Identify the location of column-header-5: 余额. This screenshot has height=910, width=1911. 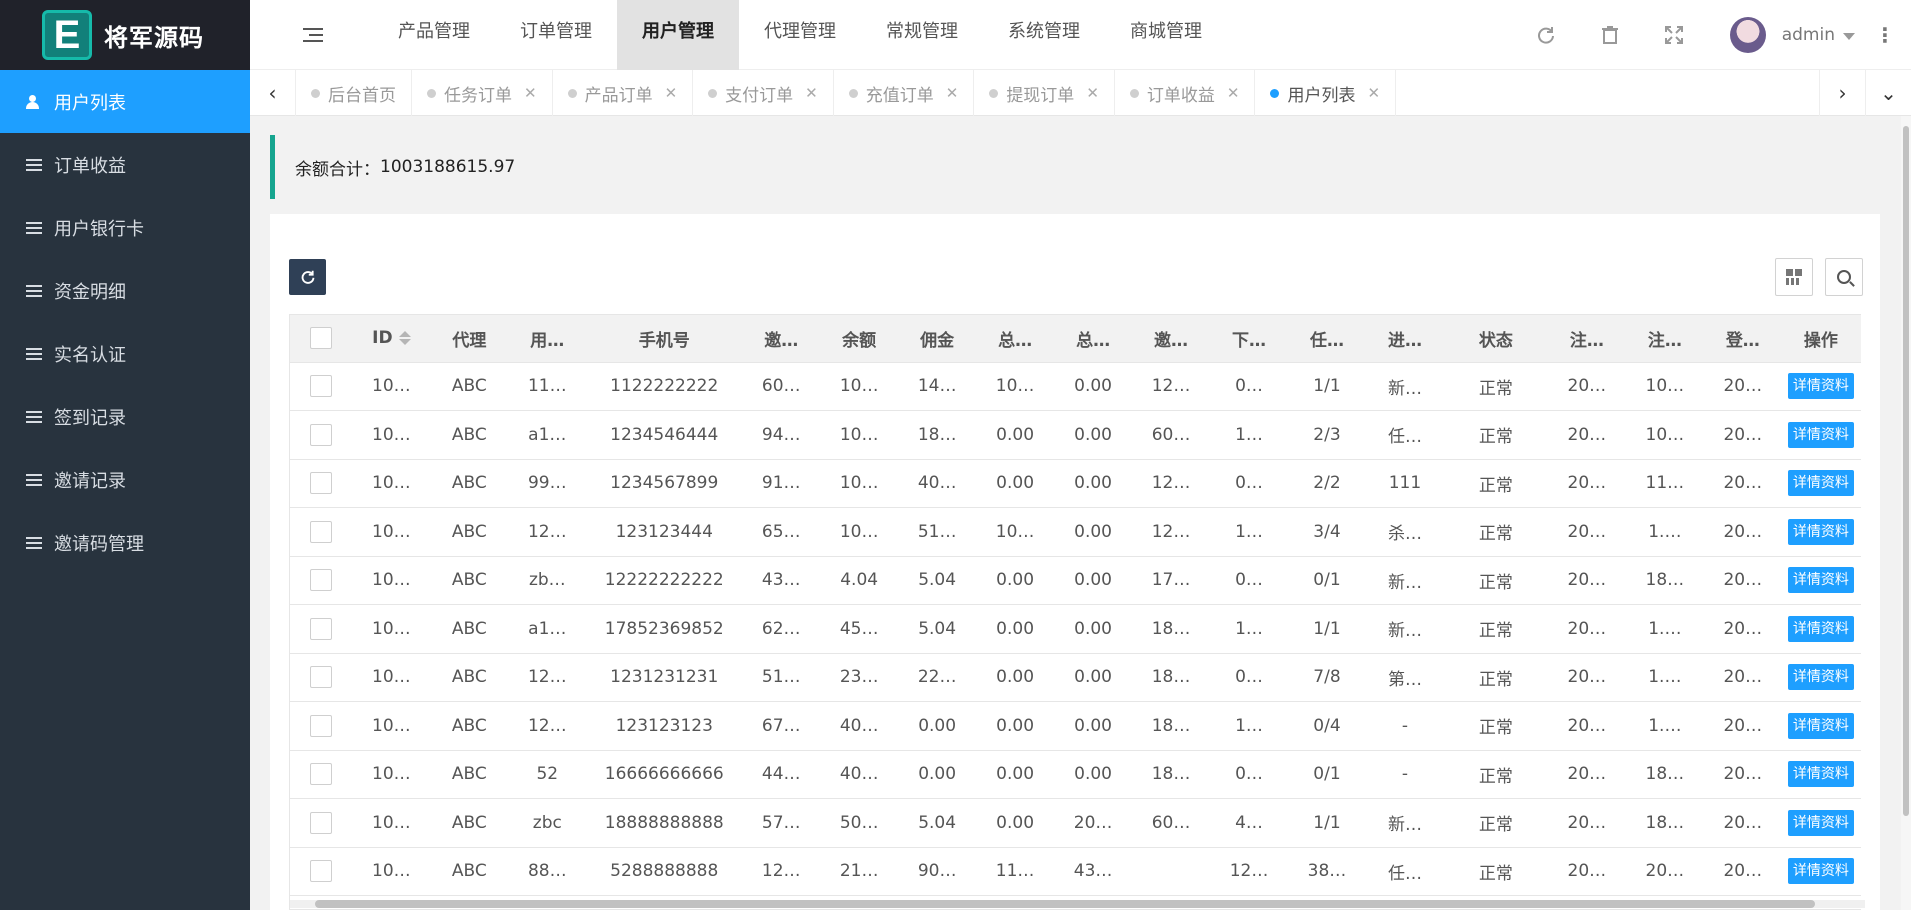
(859, 339).